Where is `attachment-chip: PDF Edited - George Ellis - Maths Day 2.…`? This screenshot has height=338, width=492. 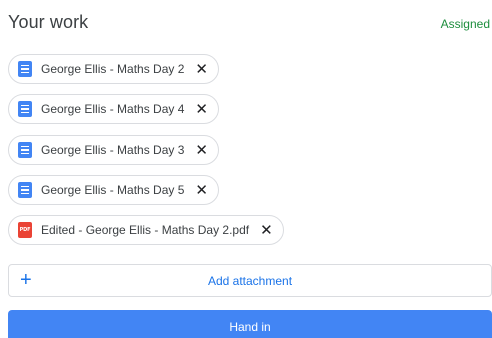
attachment-chip: PDF Edited - George Ellis - Maths Day 2.… is located at coordinates (146, 230).